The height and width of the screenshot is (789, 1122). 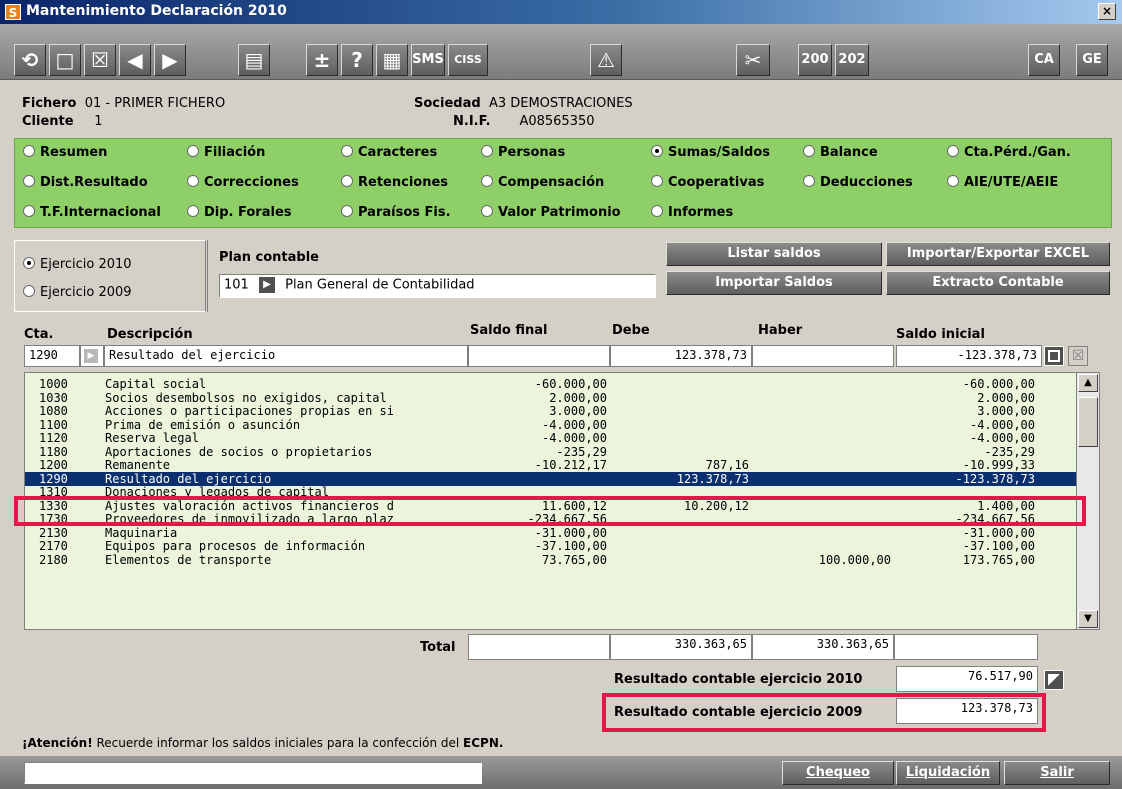 What do you see at coordinates (998, 254) in the screenshot?
I see `importar-exportar-excel-button: Importar/Exportar EXCEL` at bounding box center [998, 254].